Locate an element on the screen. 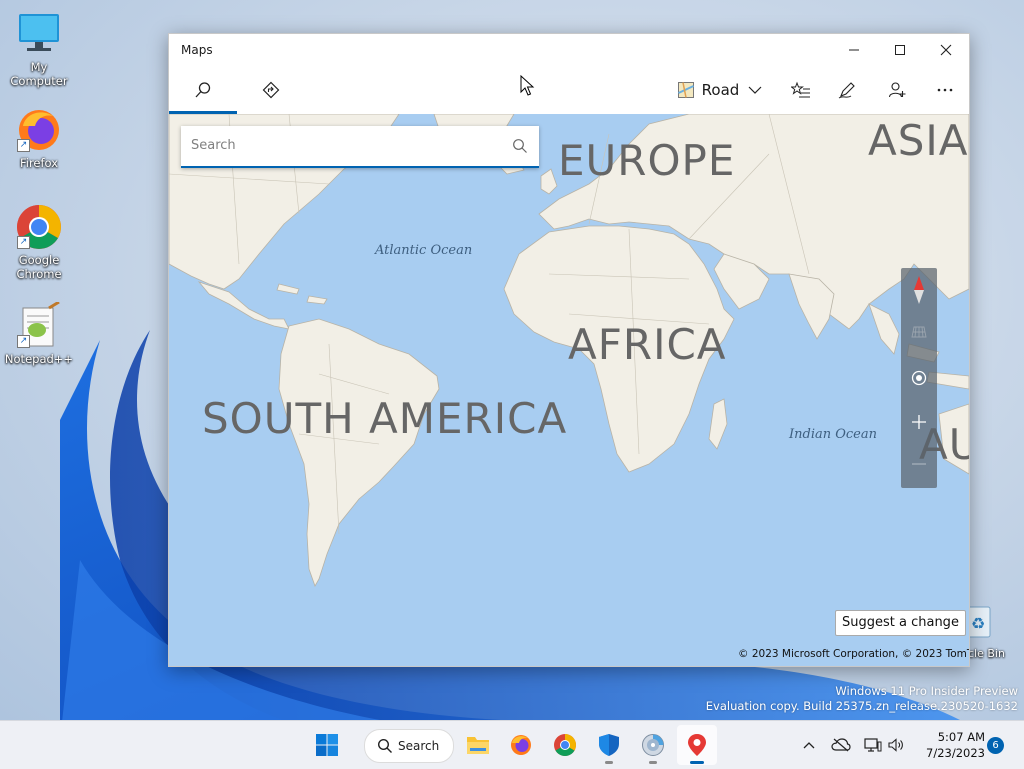 The width and height of the screenshot is (1024, 769). pen-icon is located at coordinates (846, 90).